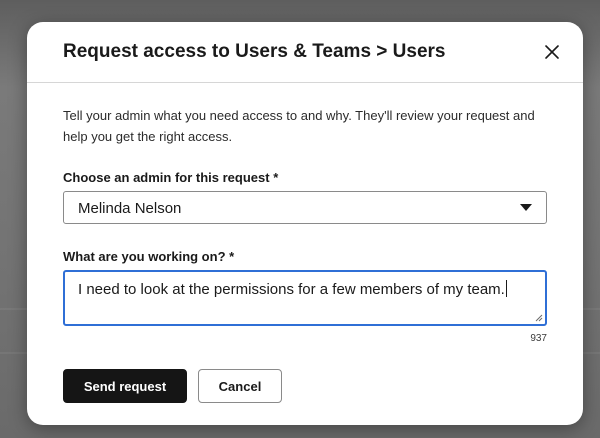 This screenshot has width=600, height=438. I want to click on dialog-header: Request access to Users & Teams > Users, so click(305, 52).